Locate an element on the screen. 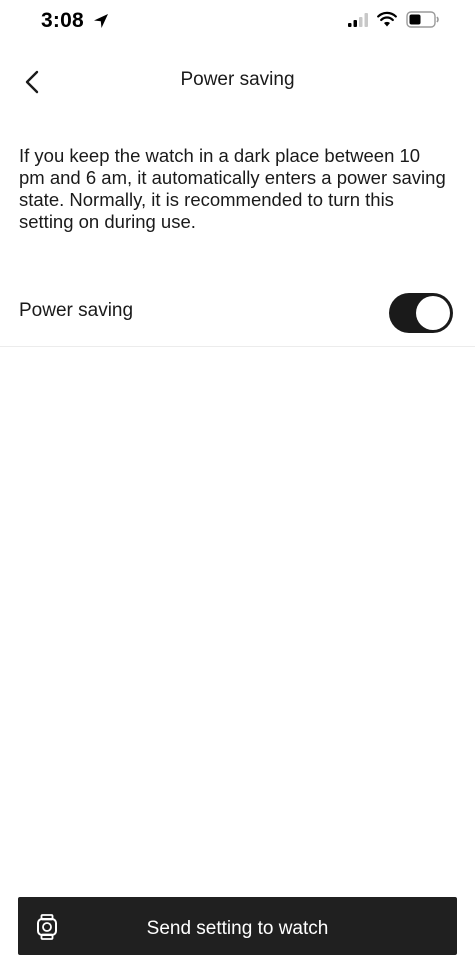 The width and height of the screenshot is (475, 955). status-bar: 3:08 is located at coordinates (237, 22).